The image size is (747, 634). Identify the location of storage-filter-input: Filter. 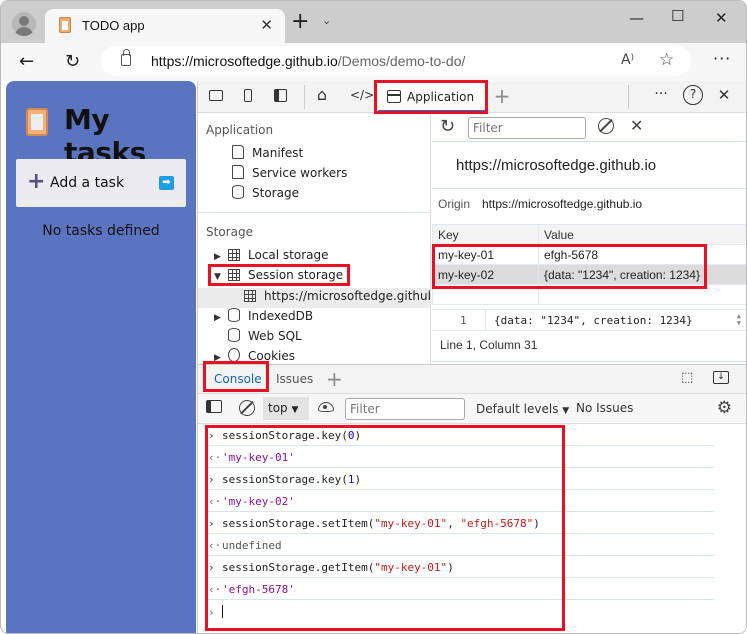
(527, 128).